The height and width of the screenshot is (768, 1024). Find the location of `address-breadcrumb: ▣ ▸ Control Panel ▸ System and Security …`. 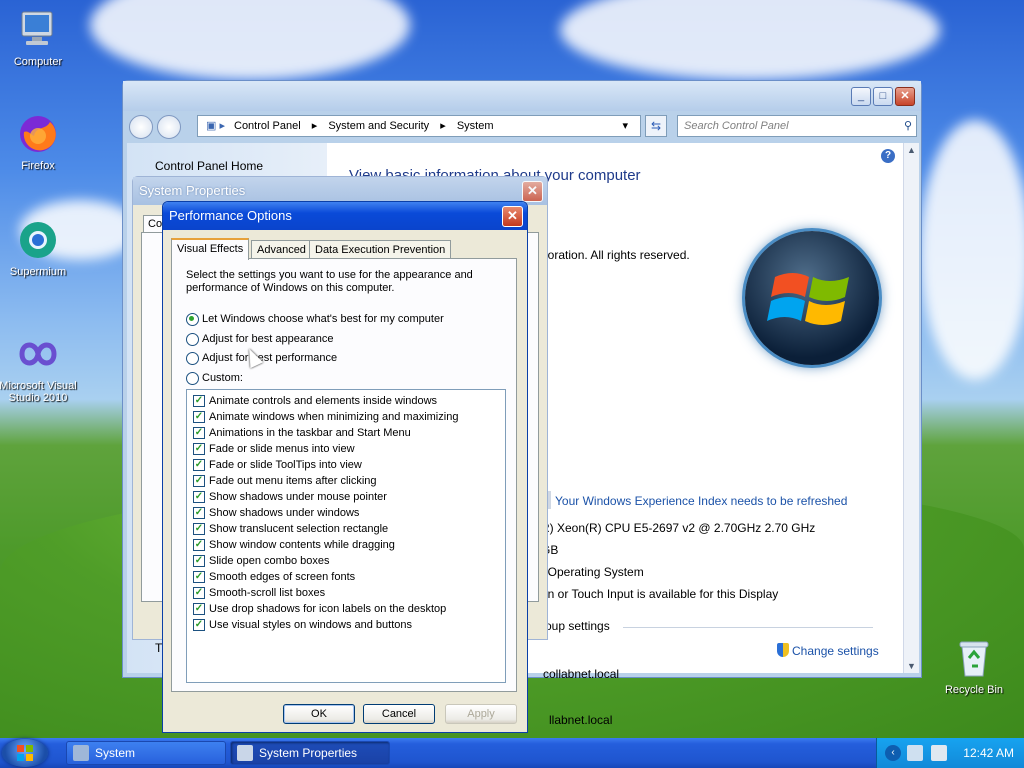

address-breadcrumb: ▣ ▸ Control Panel ▸ System and Security … is located at coordinates (419, 126).